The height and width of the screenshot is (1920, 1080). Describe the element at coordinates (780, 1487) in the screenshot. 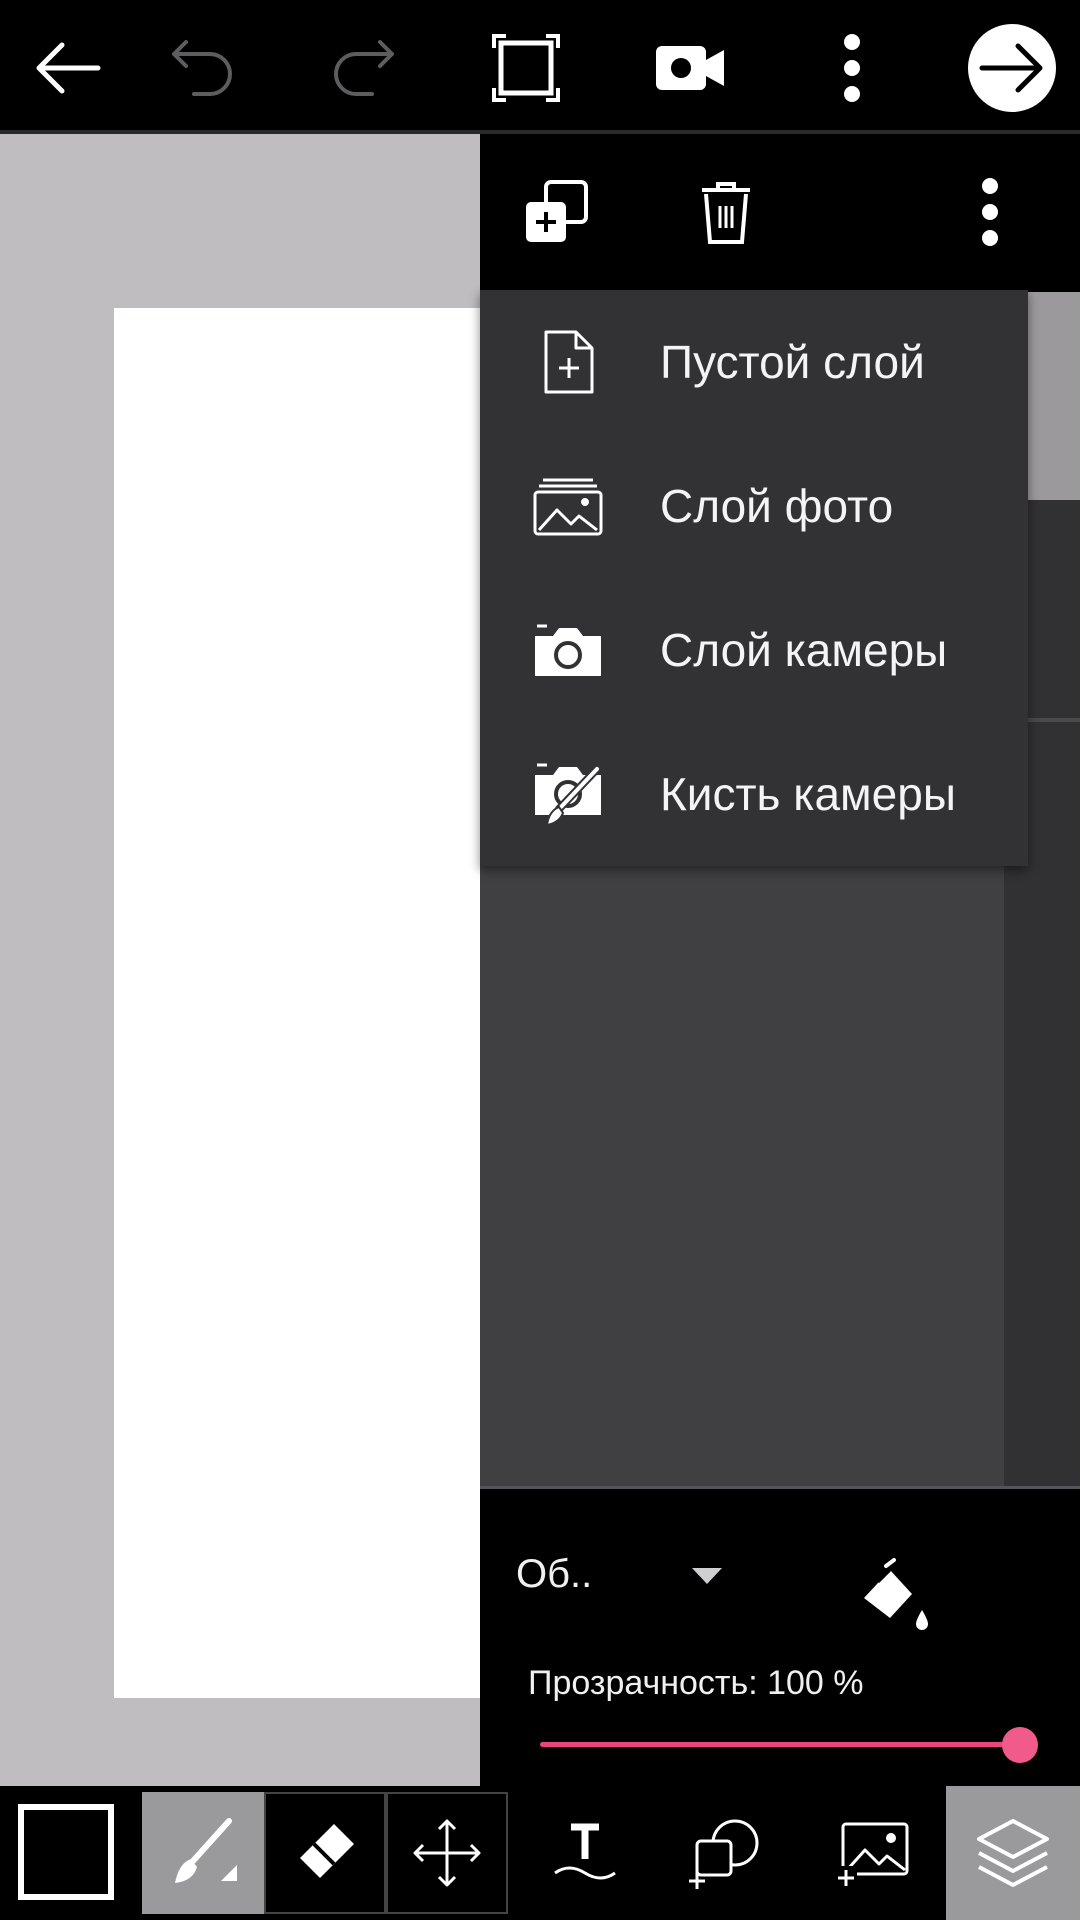

I see `properties-separator` at that location.